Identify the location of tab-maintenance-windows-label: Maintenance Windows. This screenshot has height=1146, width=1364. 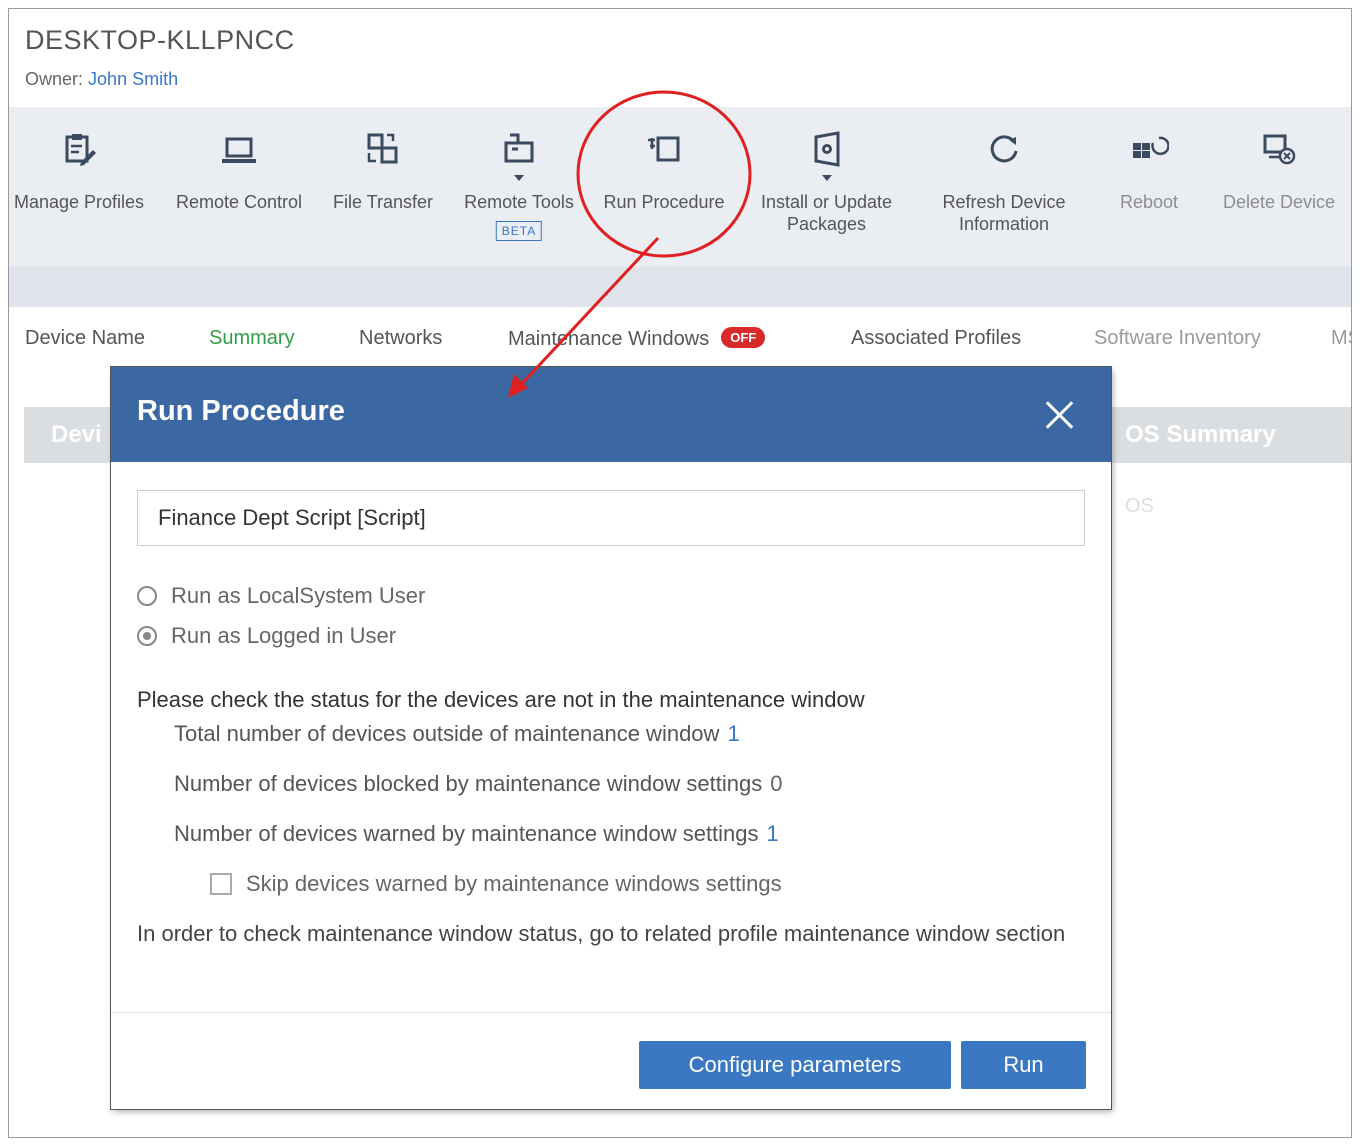
(609, 339).